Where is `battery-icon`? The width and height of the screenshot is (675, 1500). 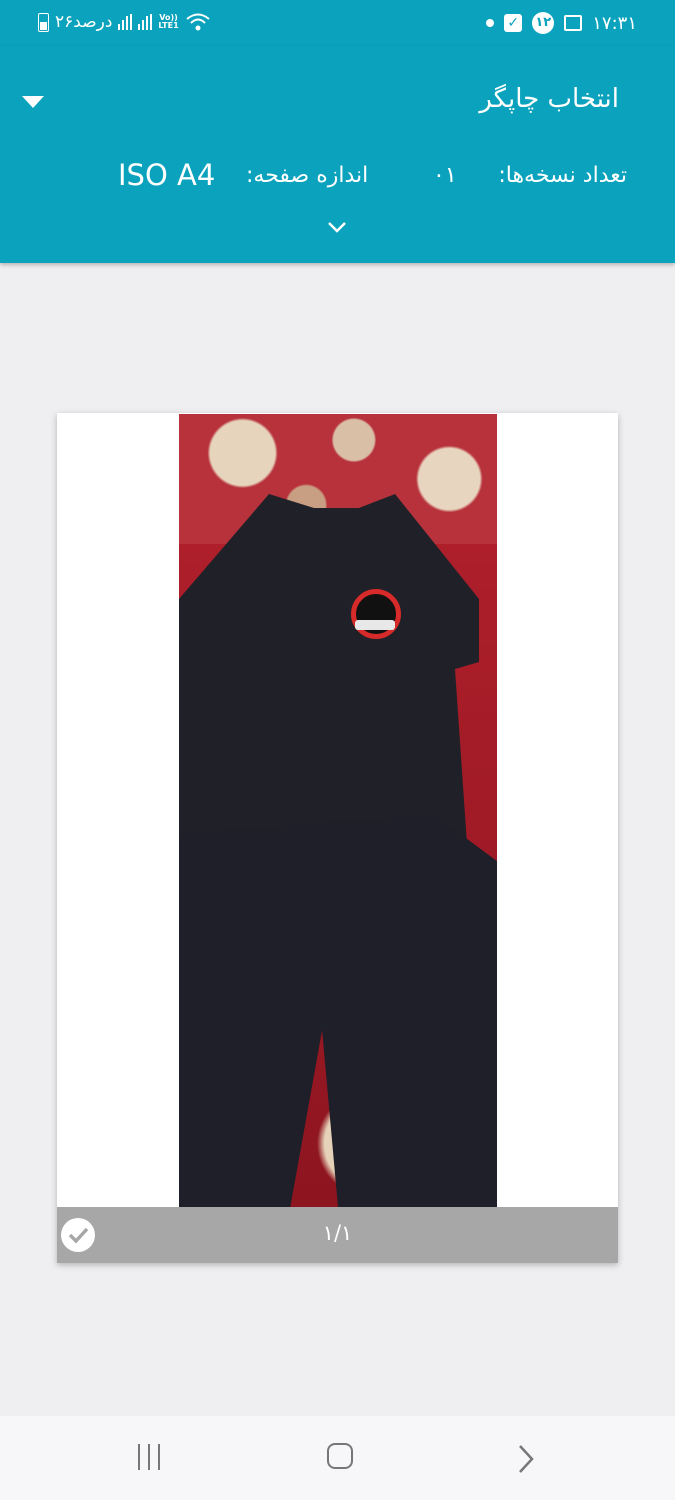
battery-icon is located at coordinates (43, 22).